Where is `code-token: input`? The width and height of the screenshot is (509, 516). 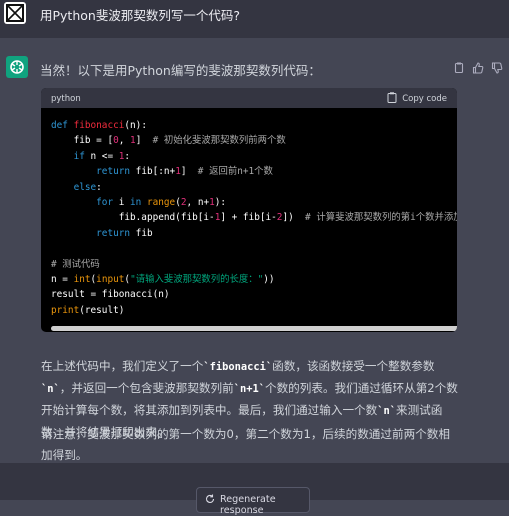 code-token: input is located at coordinates (110, 279).